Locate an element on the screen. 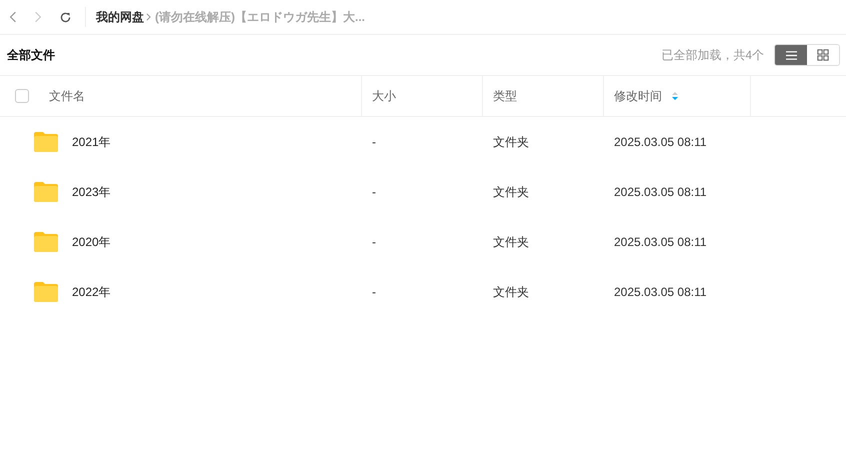 The image size is (846, 469). back-icon is located at coordinates (13, 17).